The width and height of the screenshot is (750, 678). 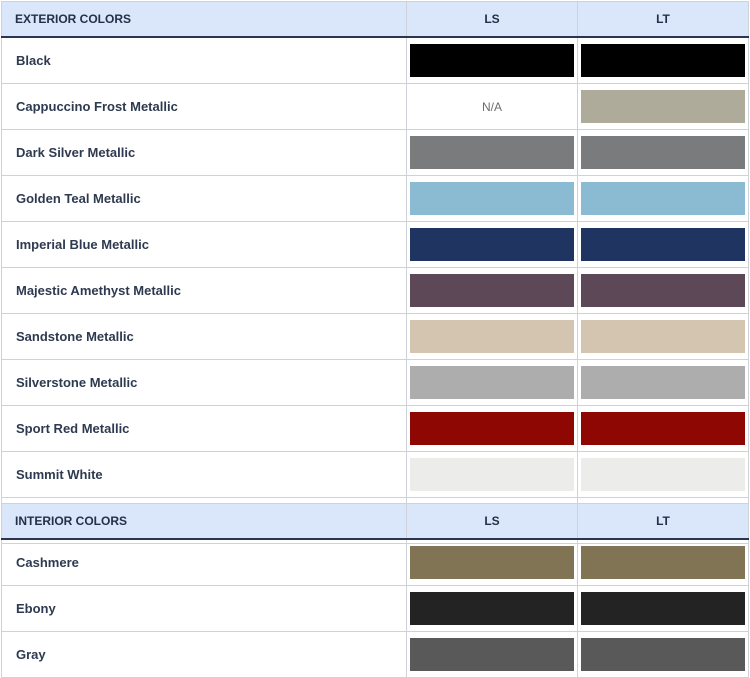 I want to click on color-row: Sport Red Metallic, so click(x=375, y=428).